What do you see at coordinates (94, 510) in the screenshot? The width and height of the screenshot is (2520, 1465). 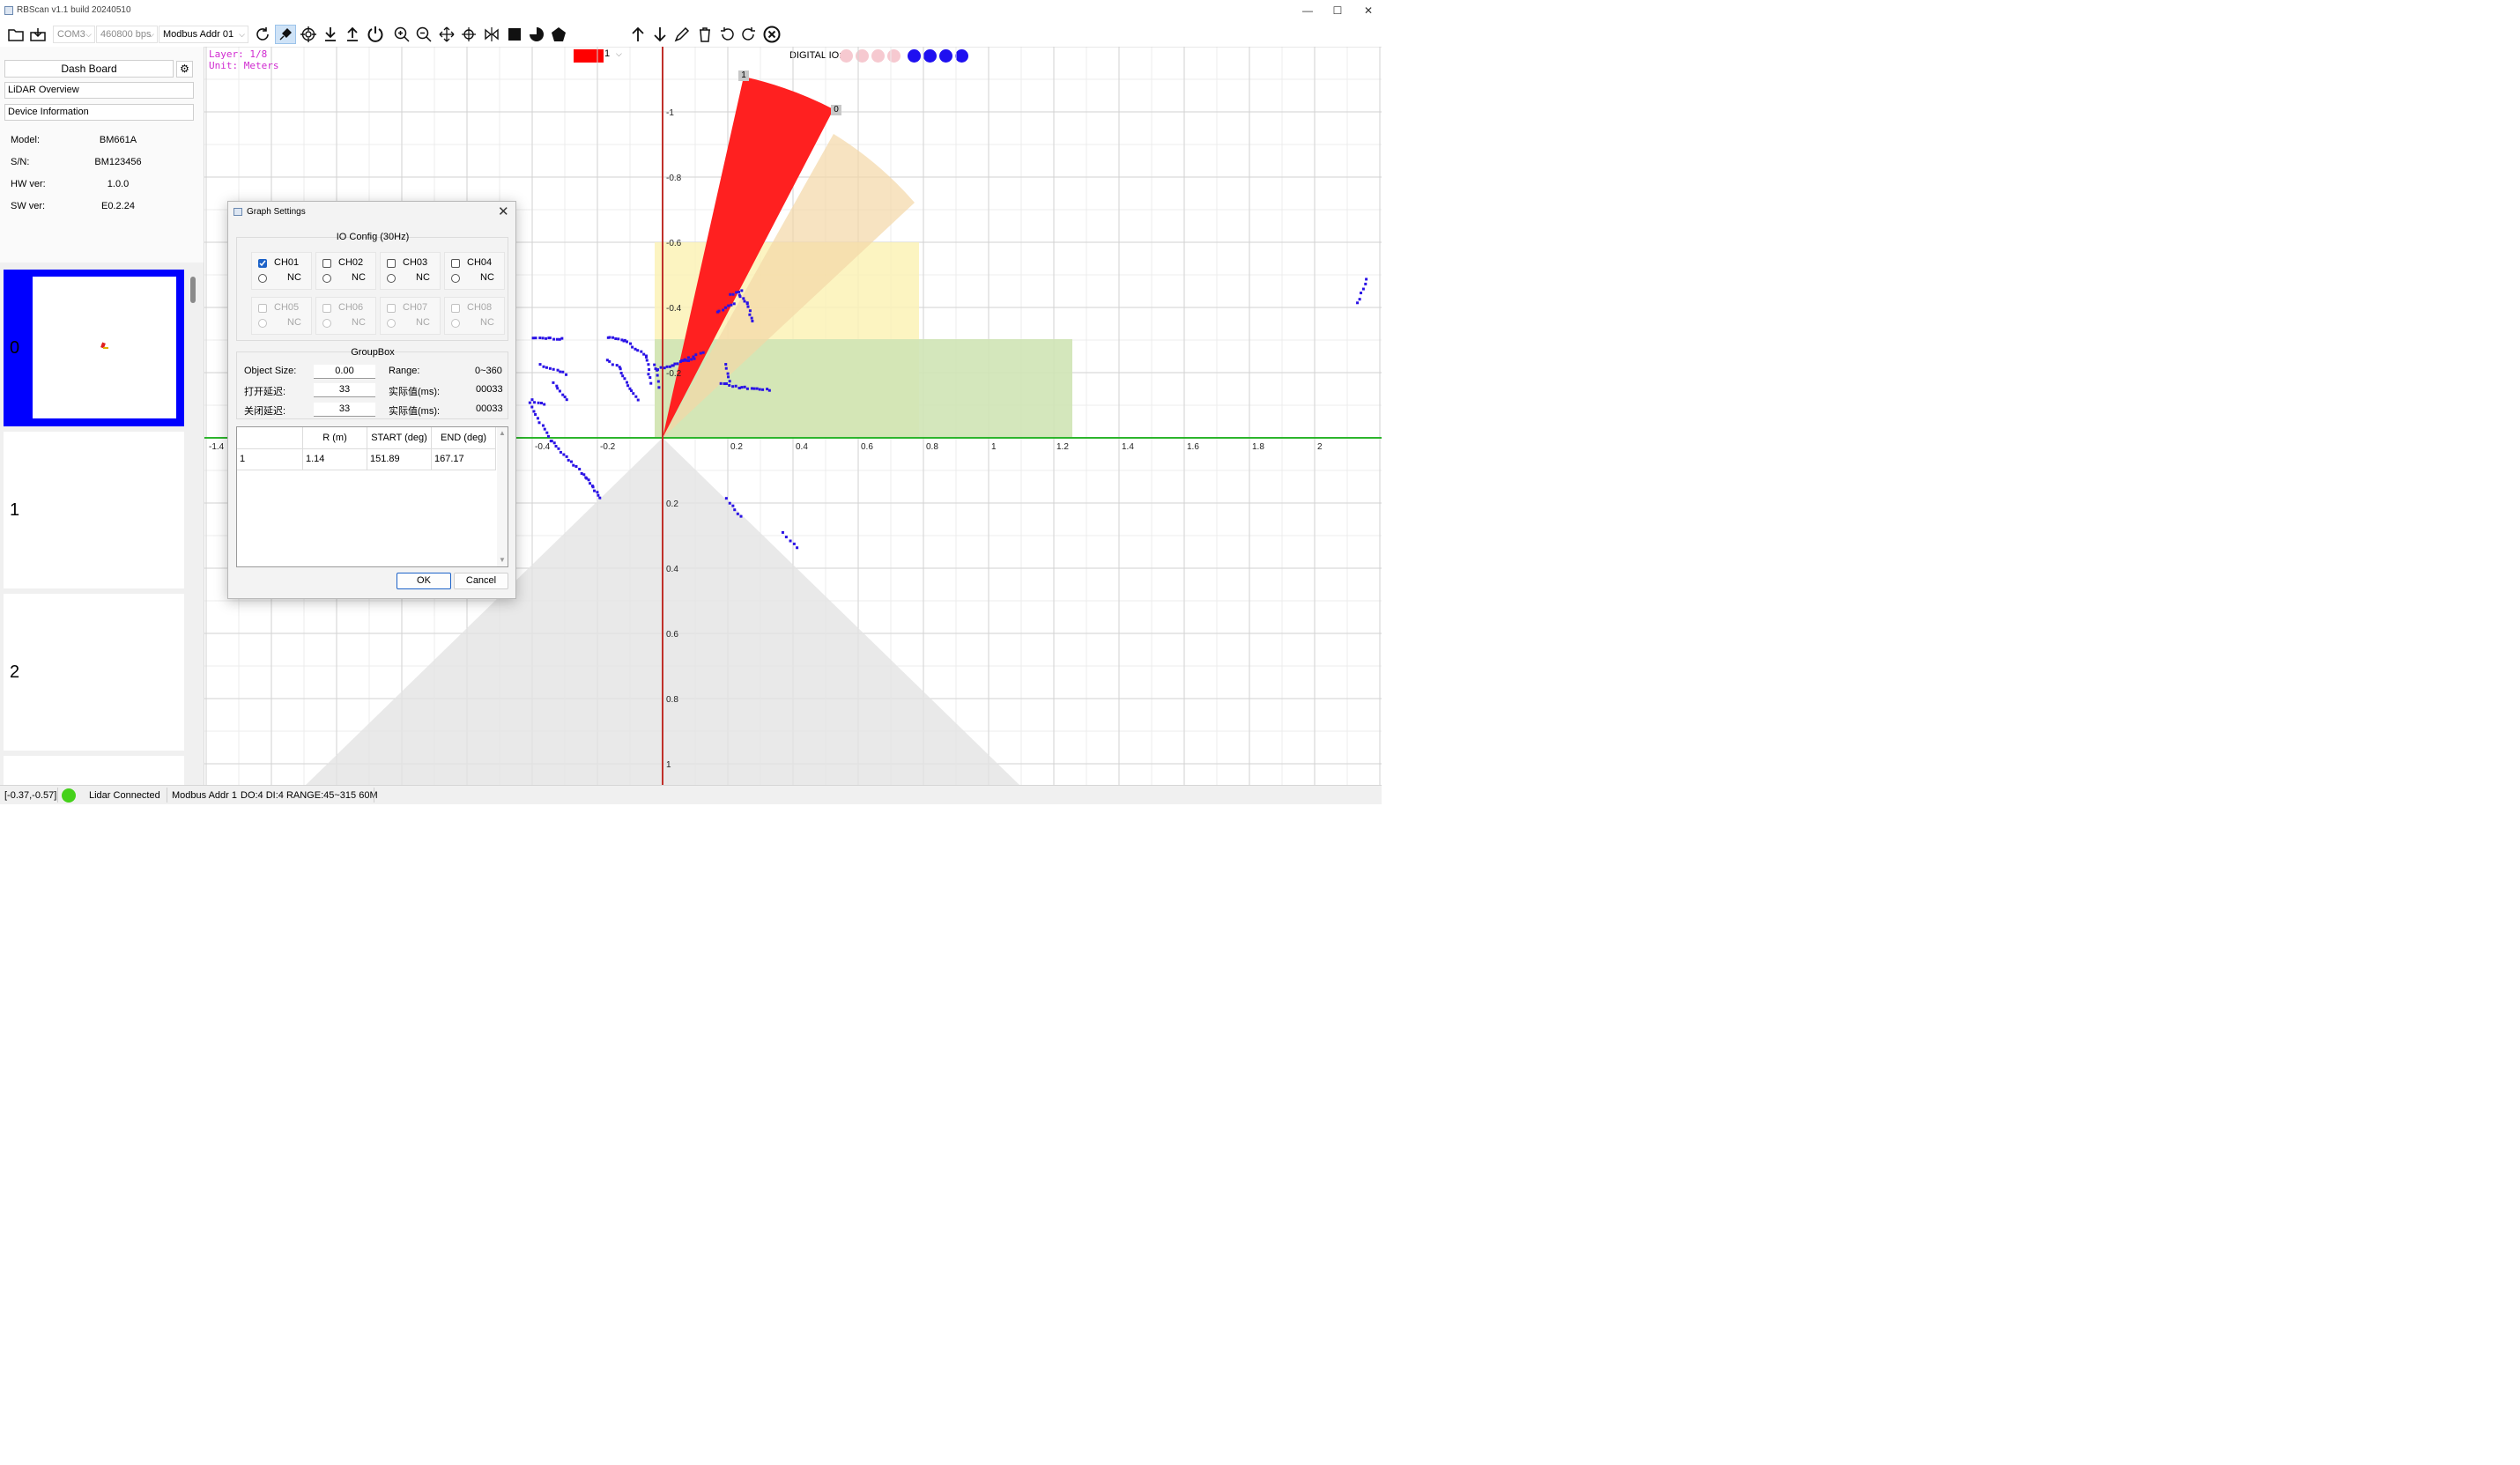 I see `layer-thumb-1: 1` at bounding box center [94, 510].